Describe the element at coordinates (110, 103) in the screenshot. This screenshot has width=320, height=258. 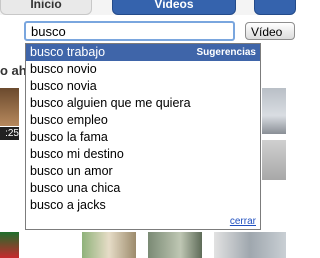
I see `suggestion-text: busco alguien que me quiera` at that location.